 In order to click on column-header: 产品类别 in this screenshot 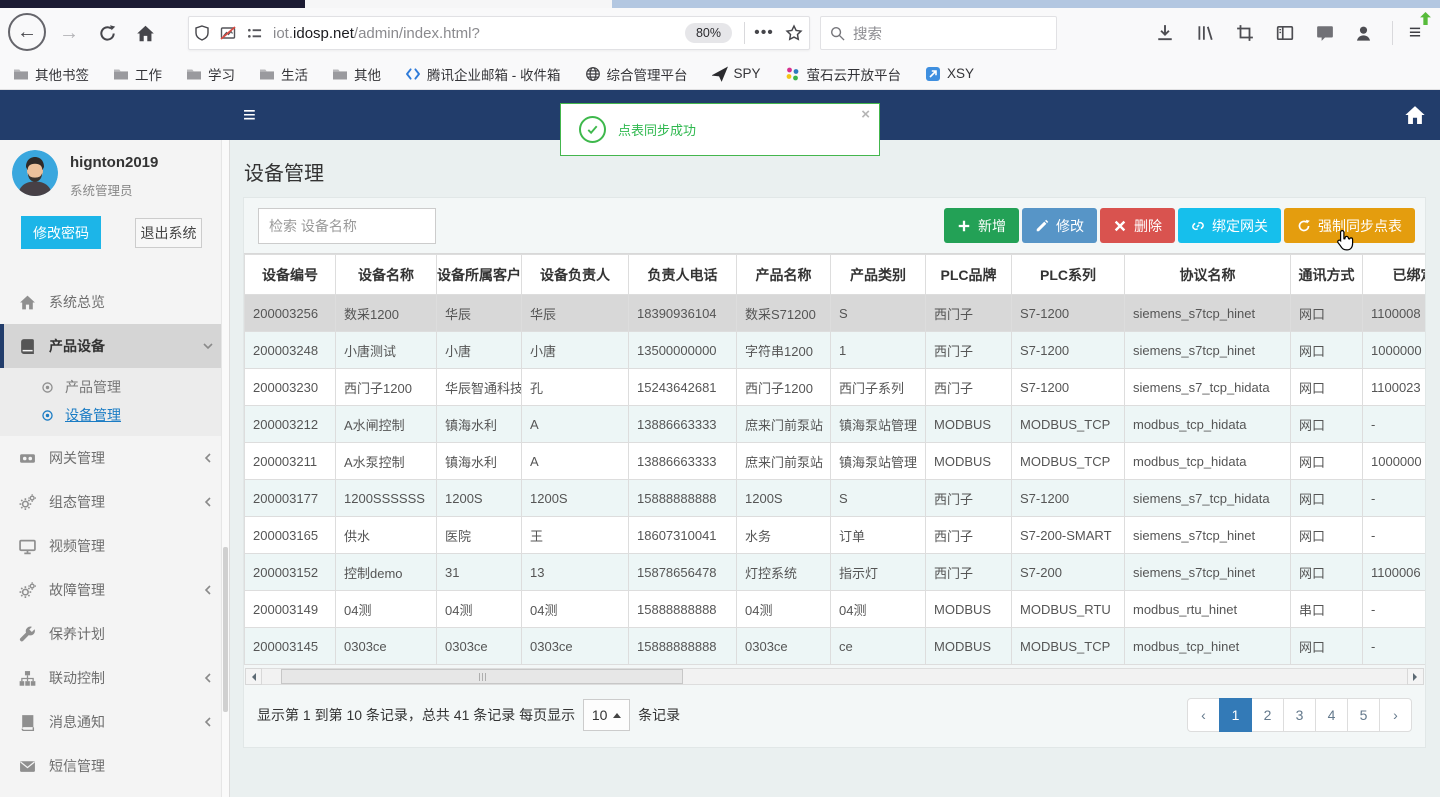, I will do `click(878, 274)`.